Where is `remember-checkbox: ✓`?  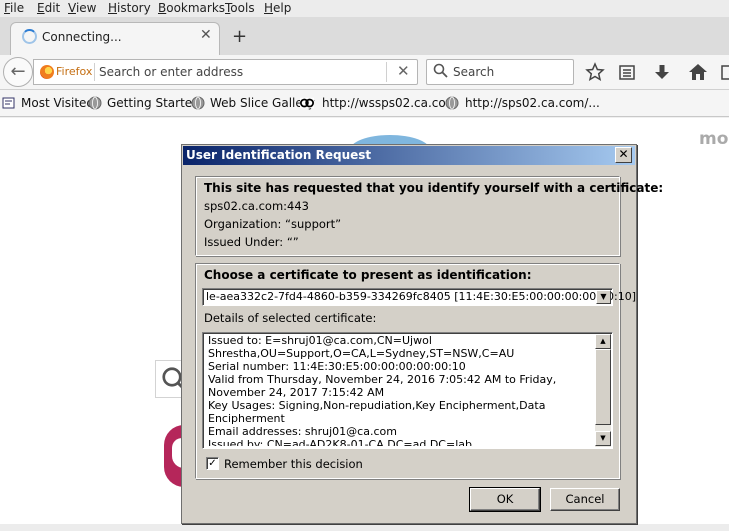 remember-checkbox: ✓ is located at coordinates (212, 463).